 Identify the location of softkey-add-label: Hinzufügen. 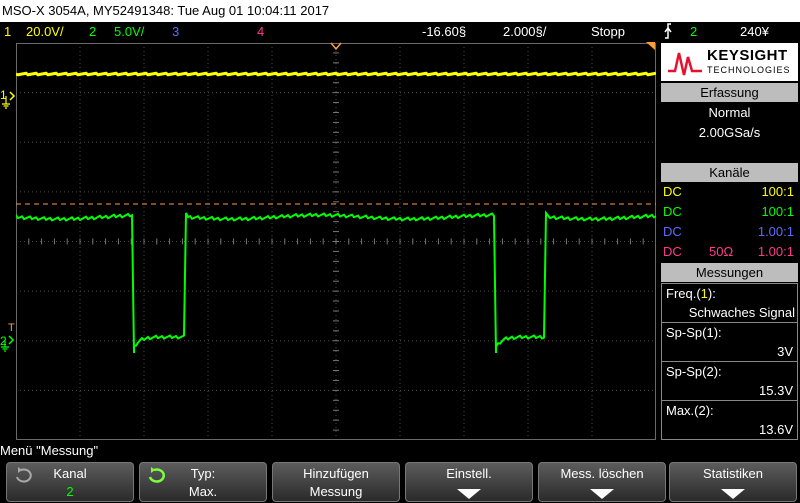
(336, 473).